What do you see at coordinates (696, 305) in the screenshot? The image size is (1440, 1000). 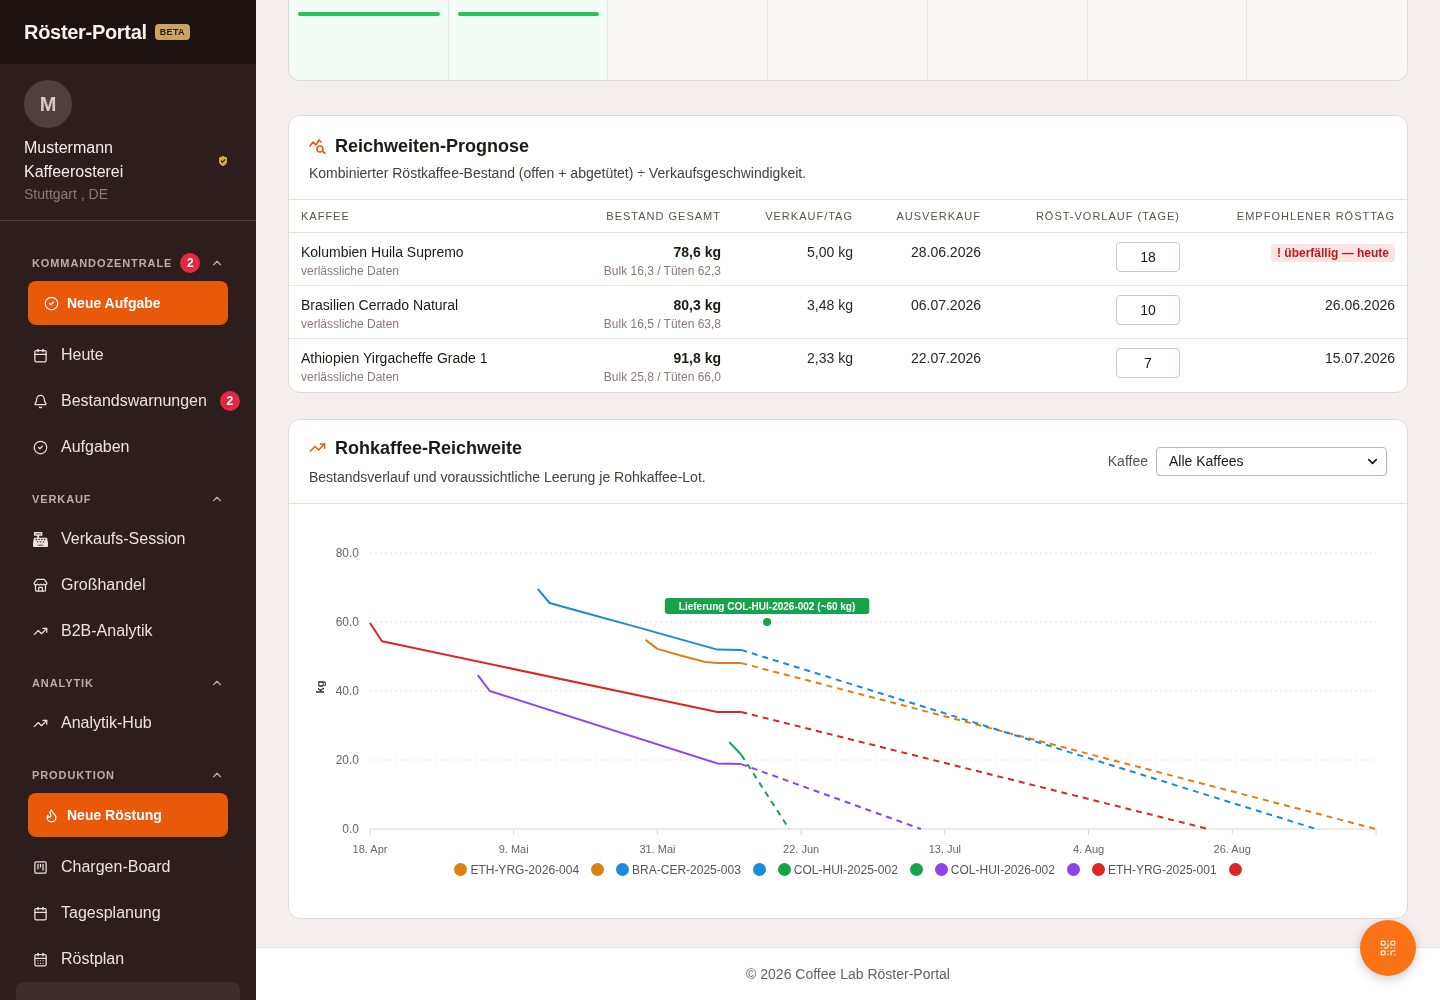 I see `stock-total: 80,3 kg` at bounding box center [696, 305].